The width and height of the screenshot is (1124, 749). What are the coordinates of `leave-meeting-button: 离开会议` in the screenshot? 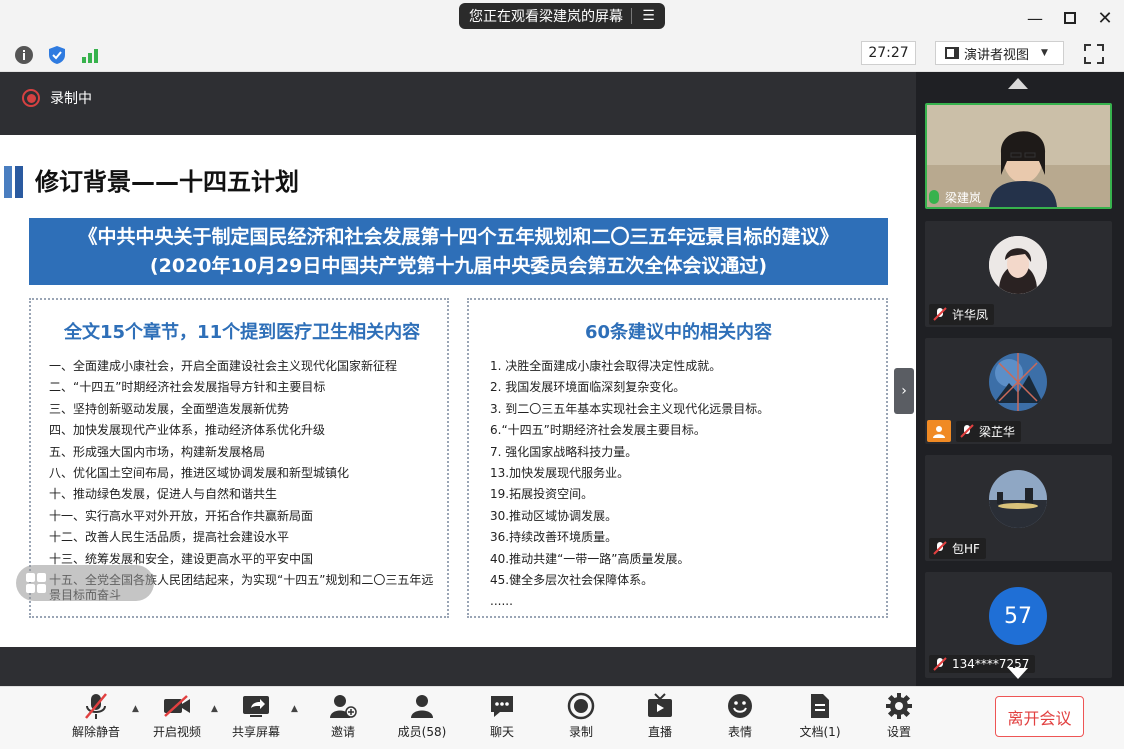 It's located at (1039, 716).